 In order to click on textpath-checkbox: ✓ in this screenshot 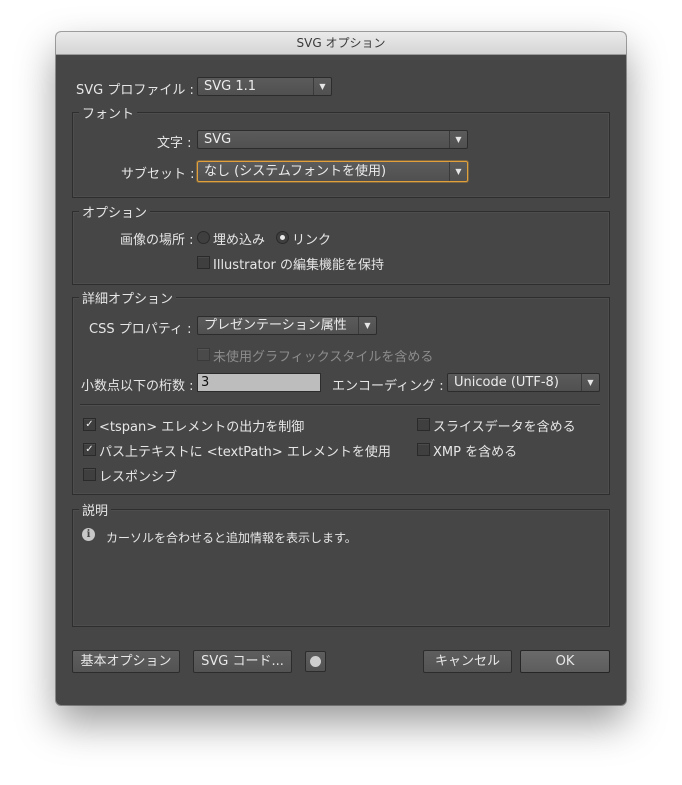, I will do `click(89, 449)`.